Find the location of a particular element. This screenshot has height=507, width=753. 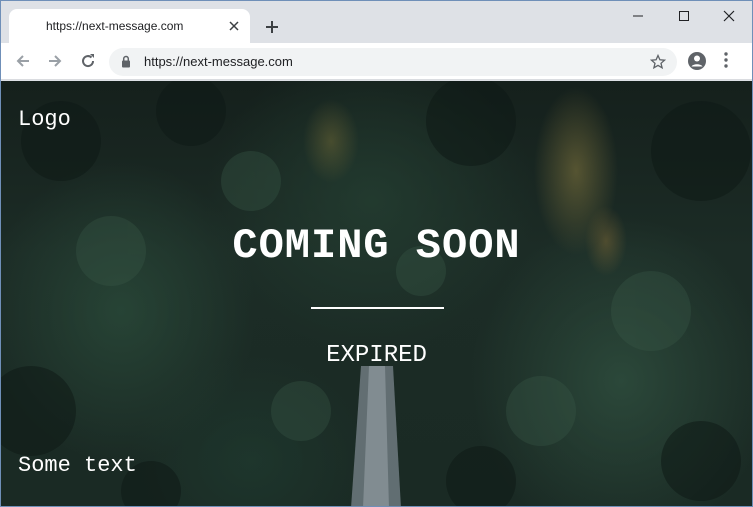

tab-title: https://next-message.com is located at coordinates (115, 26).